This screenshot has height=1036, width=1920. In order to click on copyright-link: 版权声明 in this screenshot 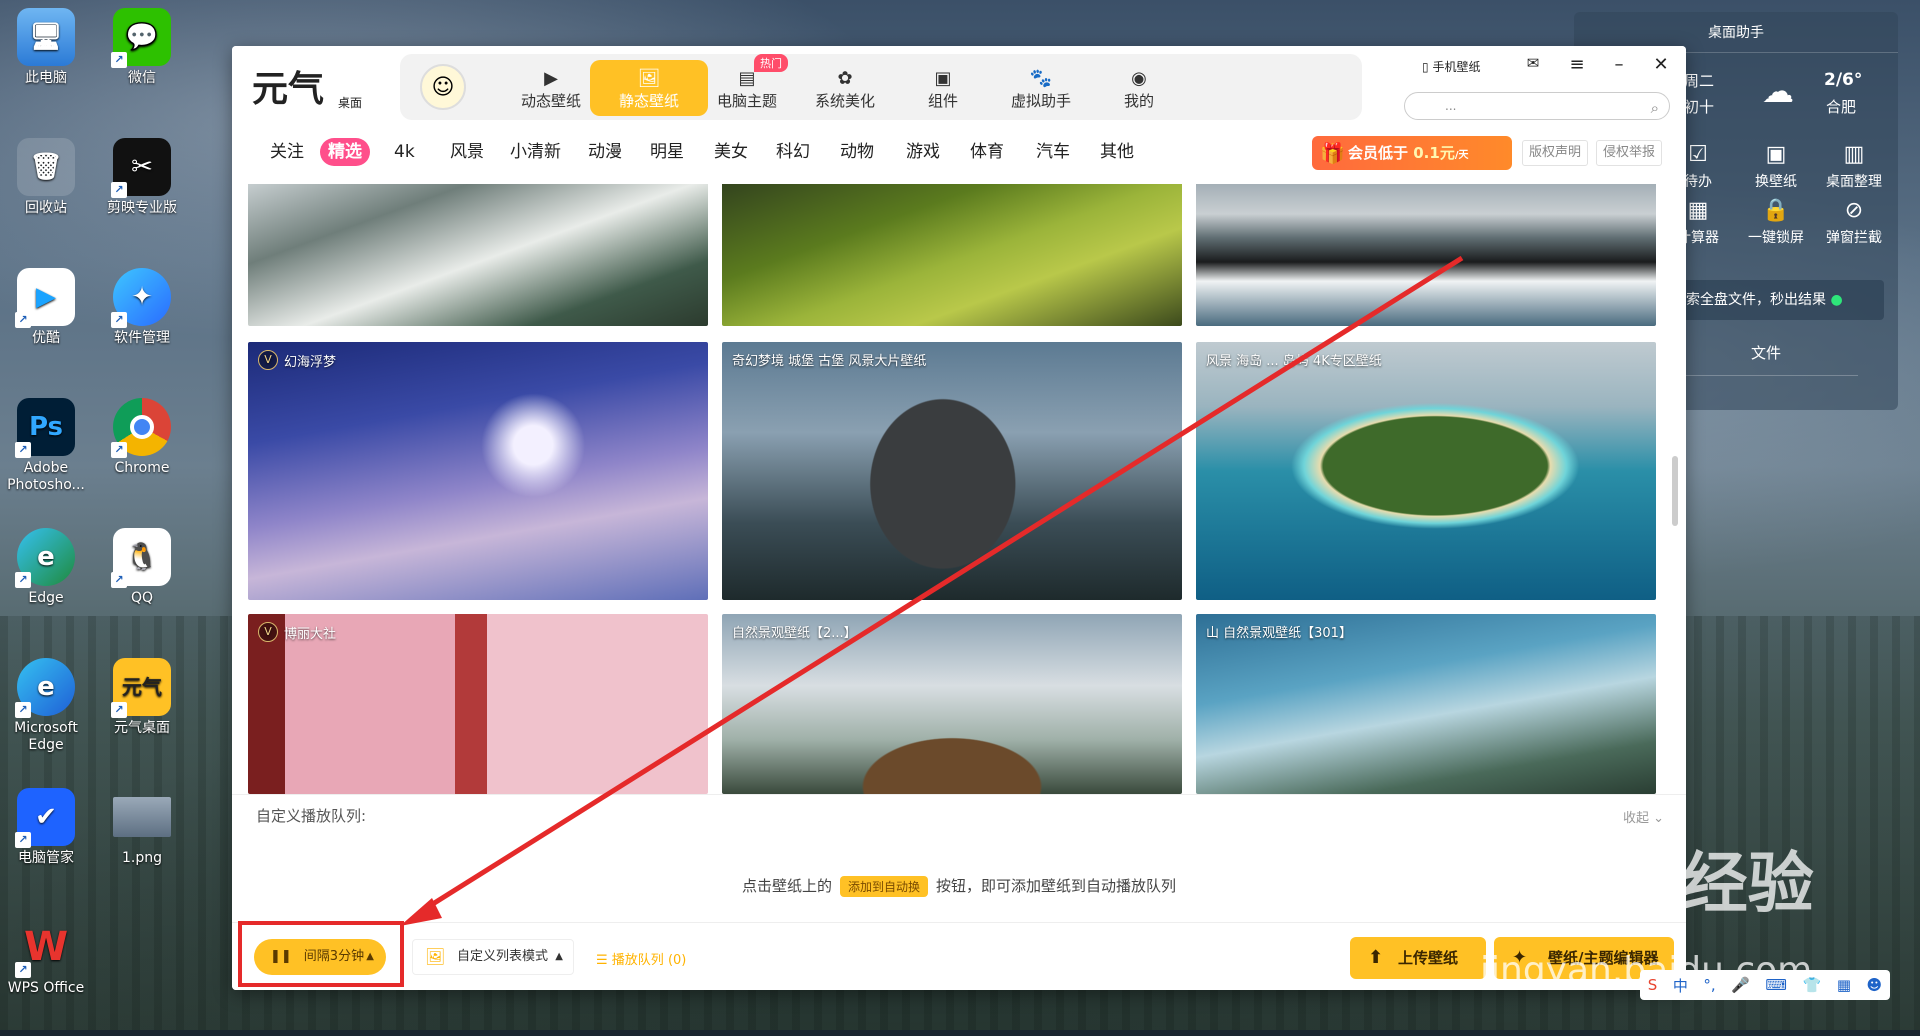, I will do `click(1555, 153)`.